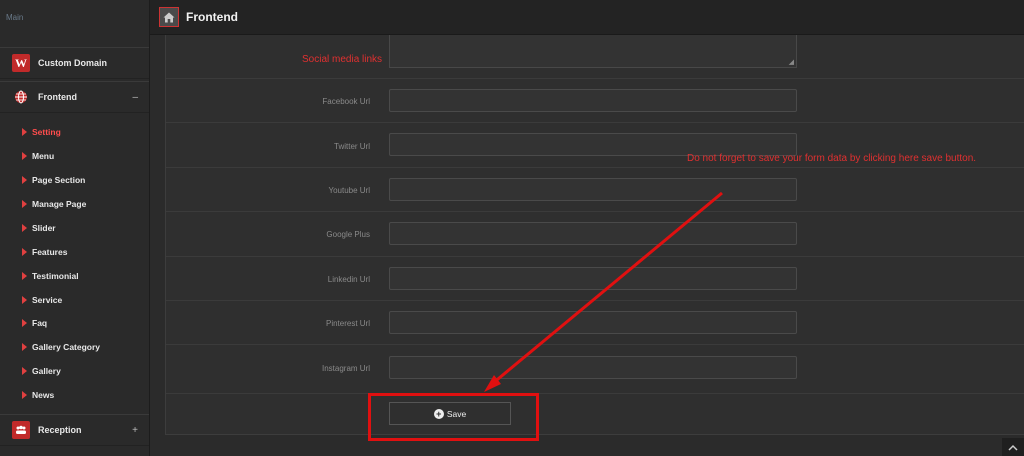  I want to click on annotation-arrow, so click(603, 291).